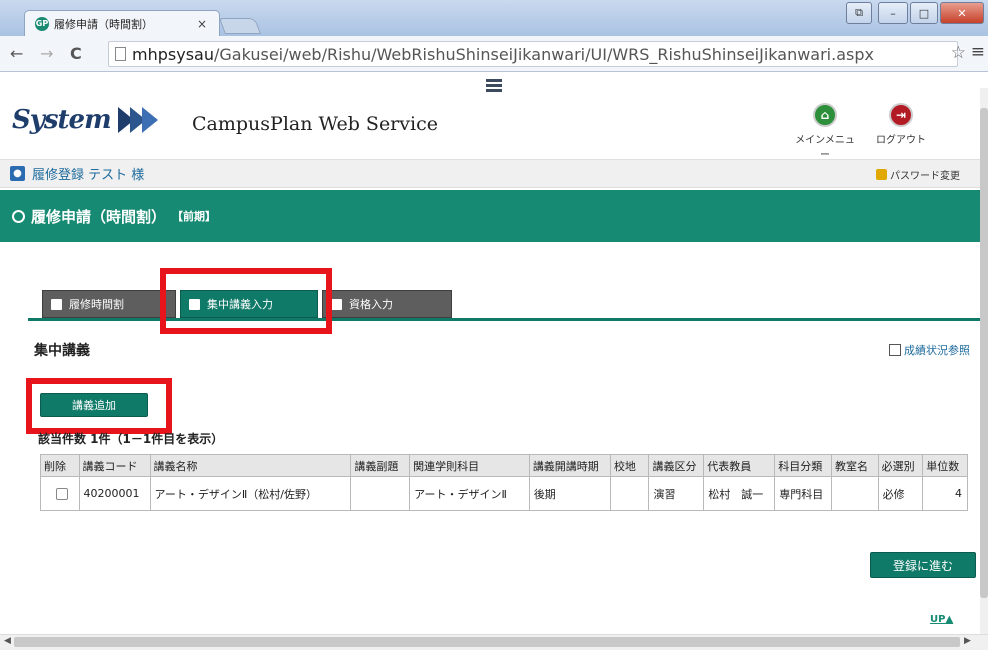 The height and width of the screenshot is (650, 988). I want to click on course-code: 40200001, so click(114, 493).